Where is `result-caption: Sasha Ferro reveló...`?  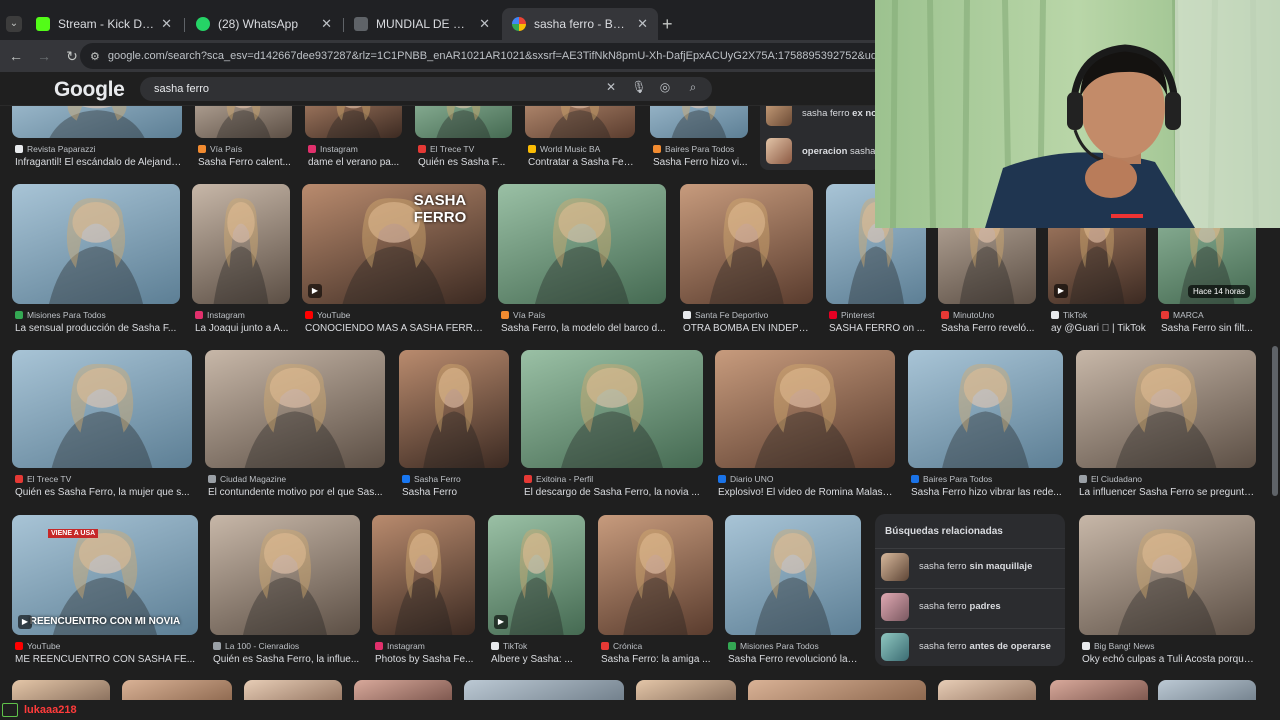 result-caption: Sasha Ferro reveló... is located at coordinates (988, 328).